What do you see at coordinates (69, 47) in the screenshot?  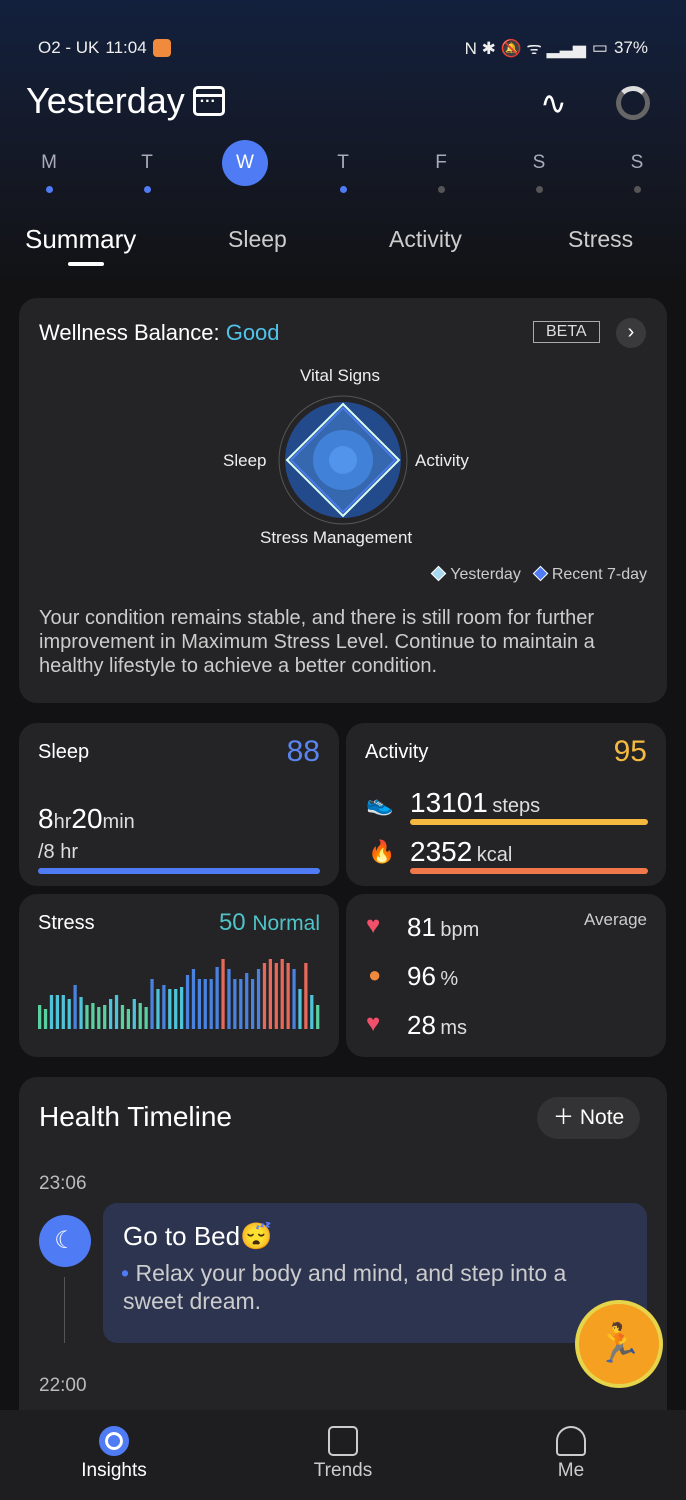 I see `carrier: O2 - UK` at bounding box center [69, 47].